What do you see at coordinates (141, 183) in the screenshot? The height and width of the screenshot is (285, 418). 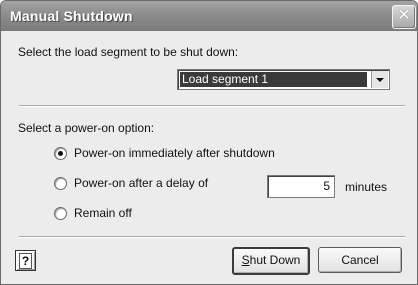 I see `radio-label-power-on-delay: Power-on after a delay of` at bounding box center [141, 183].